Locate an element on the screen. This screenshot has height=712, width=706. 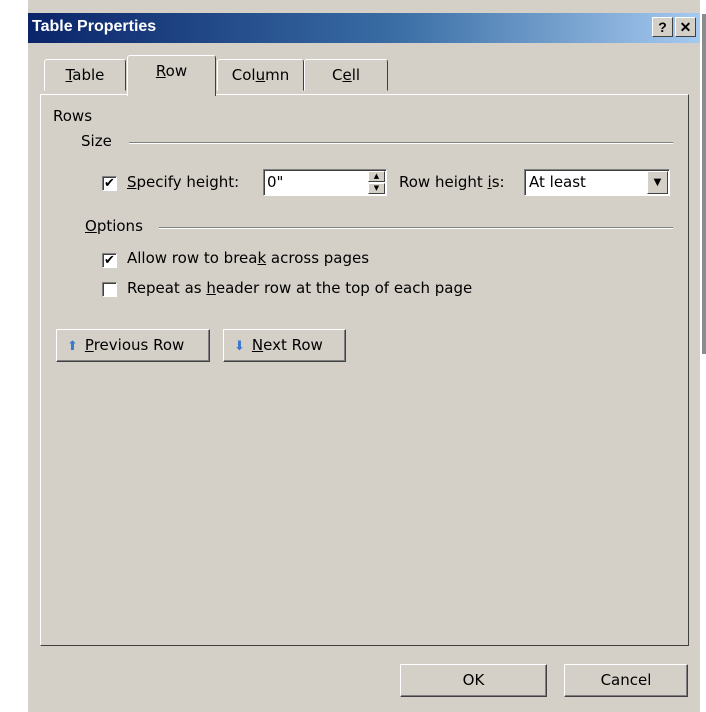
background-document-edge is located at coordinates (704, 184).